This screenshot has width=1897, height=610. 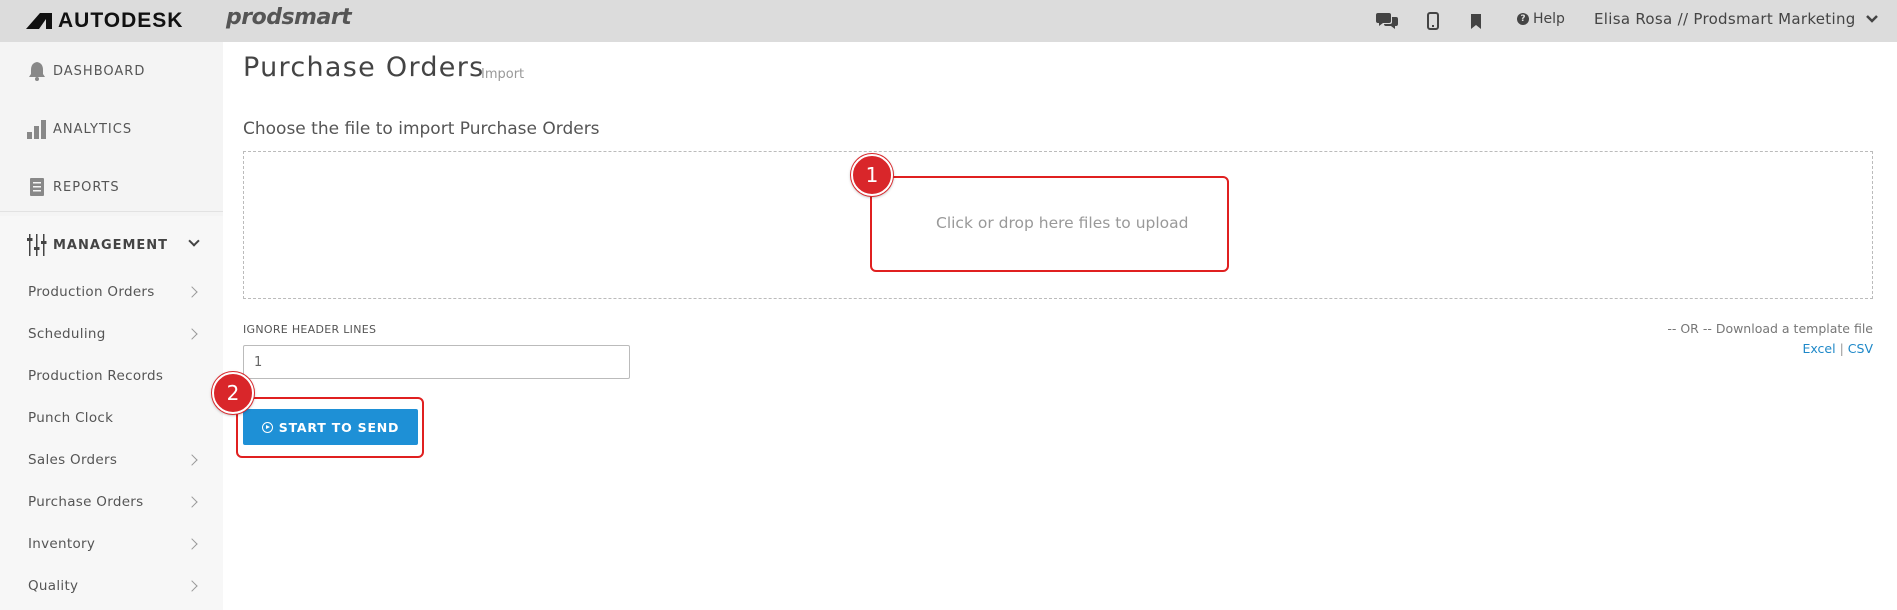 What do you see at coordinates (1387, 21) in the screenshot?
I see `chat-icon` at bounding box center [1387, 21].